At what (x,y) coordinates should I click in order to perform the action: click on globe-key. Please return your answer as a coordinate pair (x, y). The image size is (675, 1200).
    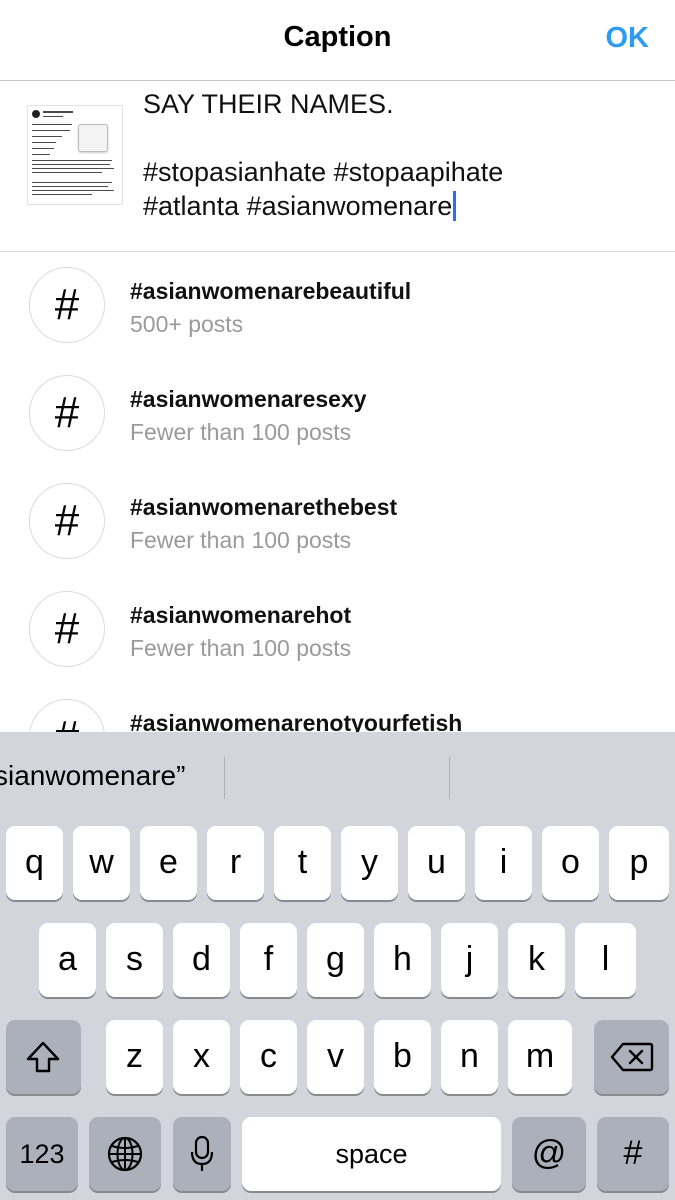
    Looking at the image, I should click on (125, 1154).